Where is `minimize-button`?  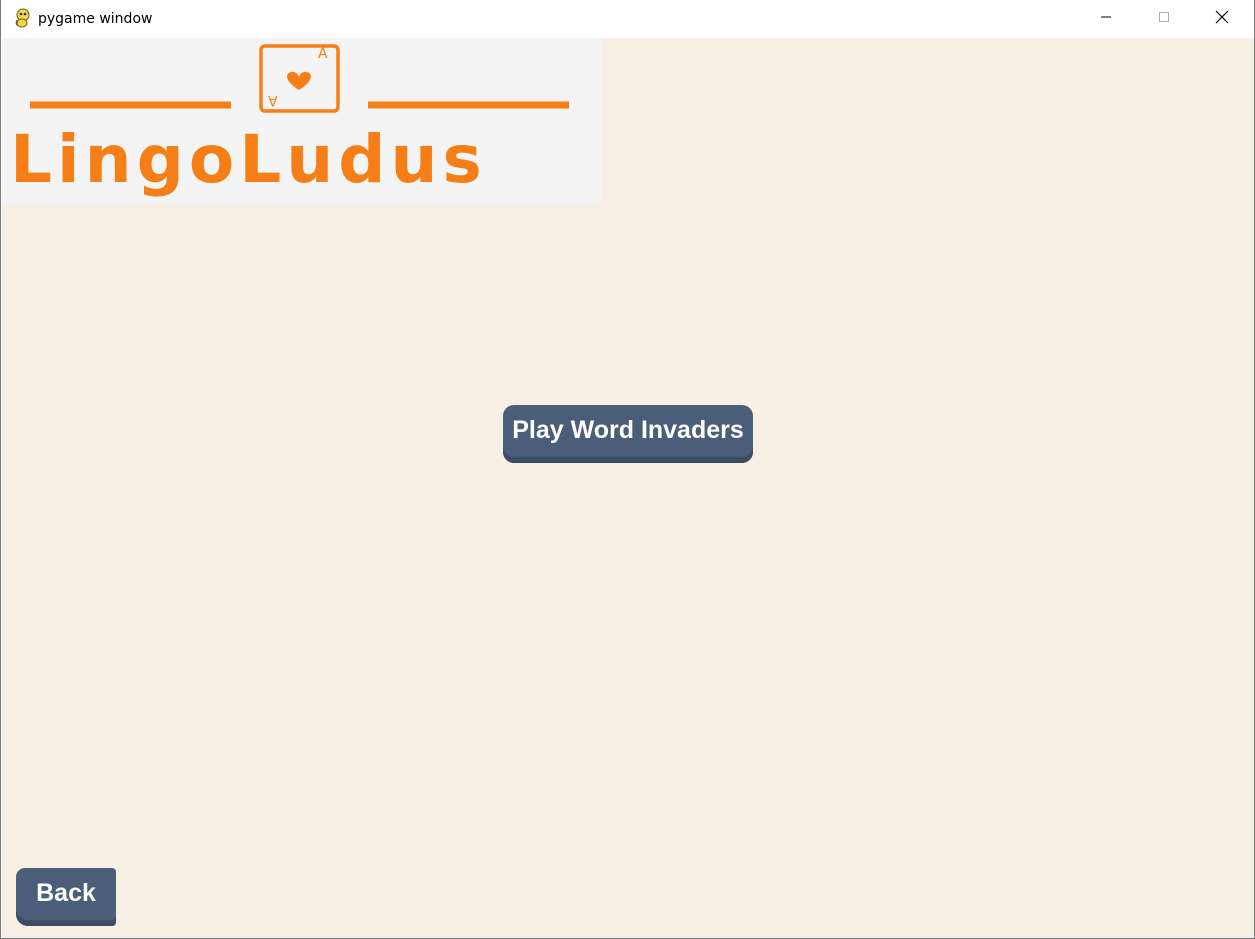 minimize-button is located at coordinates (1106, 19).